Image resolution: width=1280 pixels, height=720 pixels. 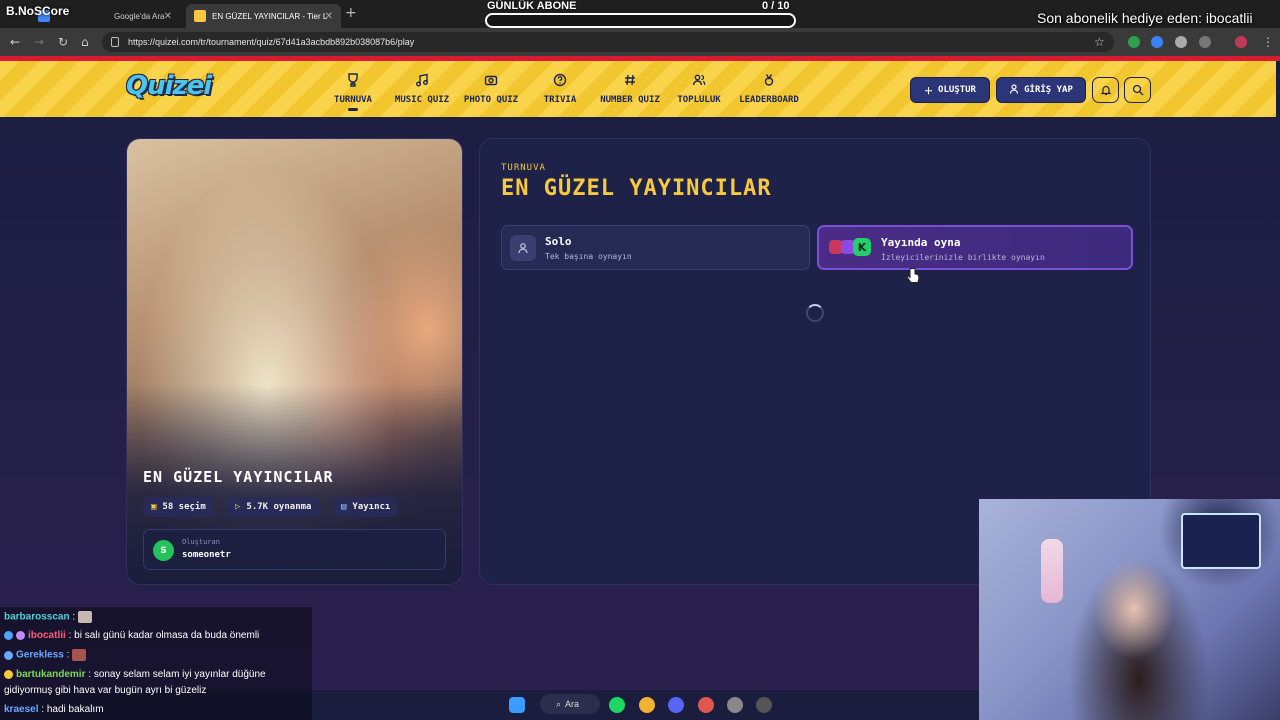 I want to click on creator-name: someonetr, so click(x=206, y=555).